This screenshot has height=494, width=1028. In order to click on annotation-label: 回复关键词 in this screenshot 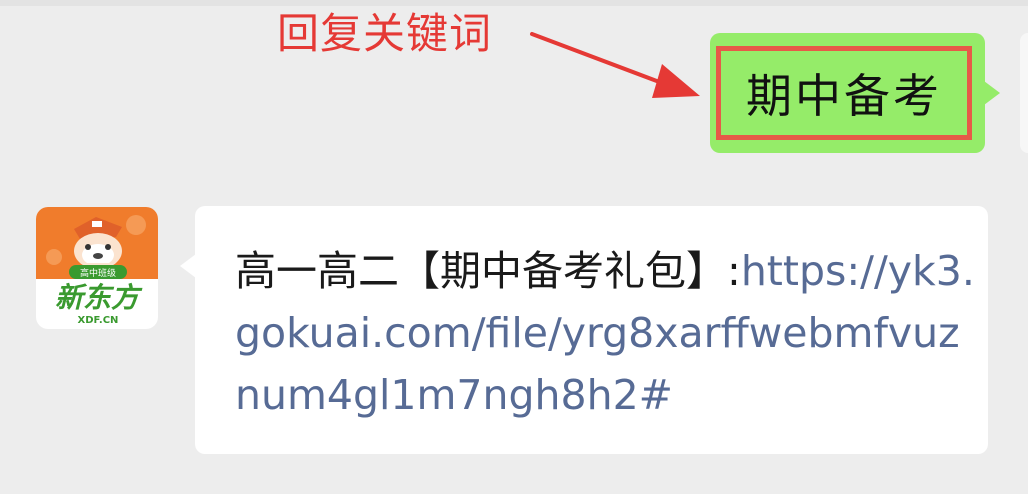, I will do `click(385, 33)`.